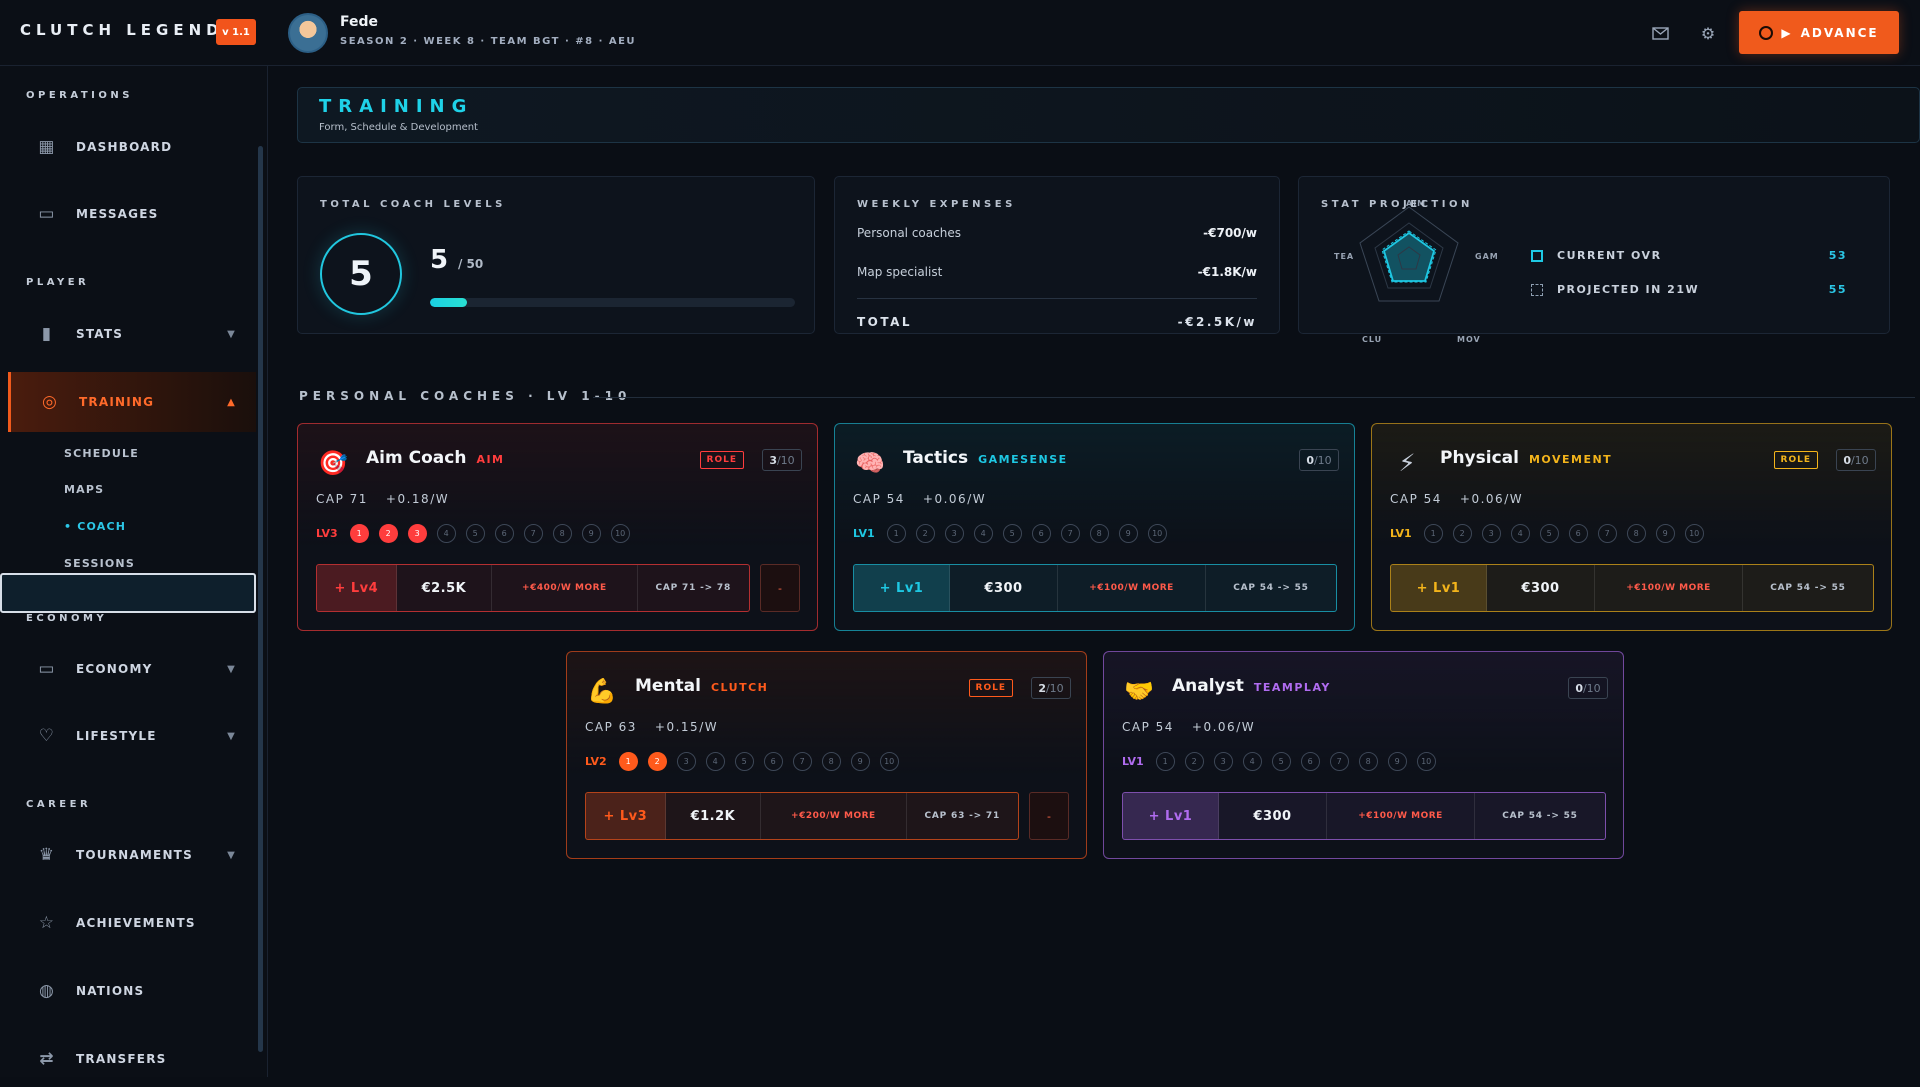 This screenshot has height=1087, width=1920. I want to click on coach-levels-label: TOTAL COACH LEVELS, so click(413, 204).